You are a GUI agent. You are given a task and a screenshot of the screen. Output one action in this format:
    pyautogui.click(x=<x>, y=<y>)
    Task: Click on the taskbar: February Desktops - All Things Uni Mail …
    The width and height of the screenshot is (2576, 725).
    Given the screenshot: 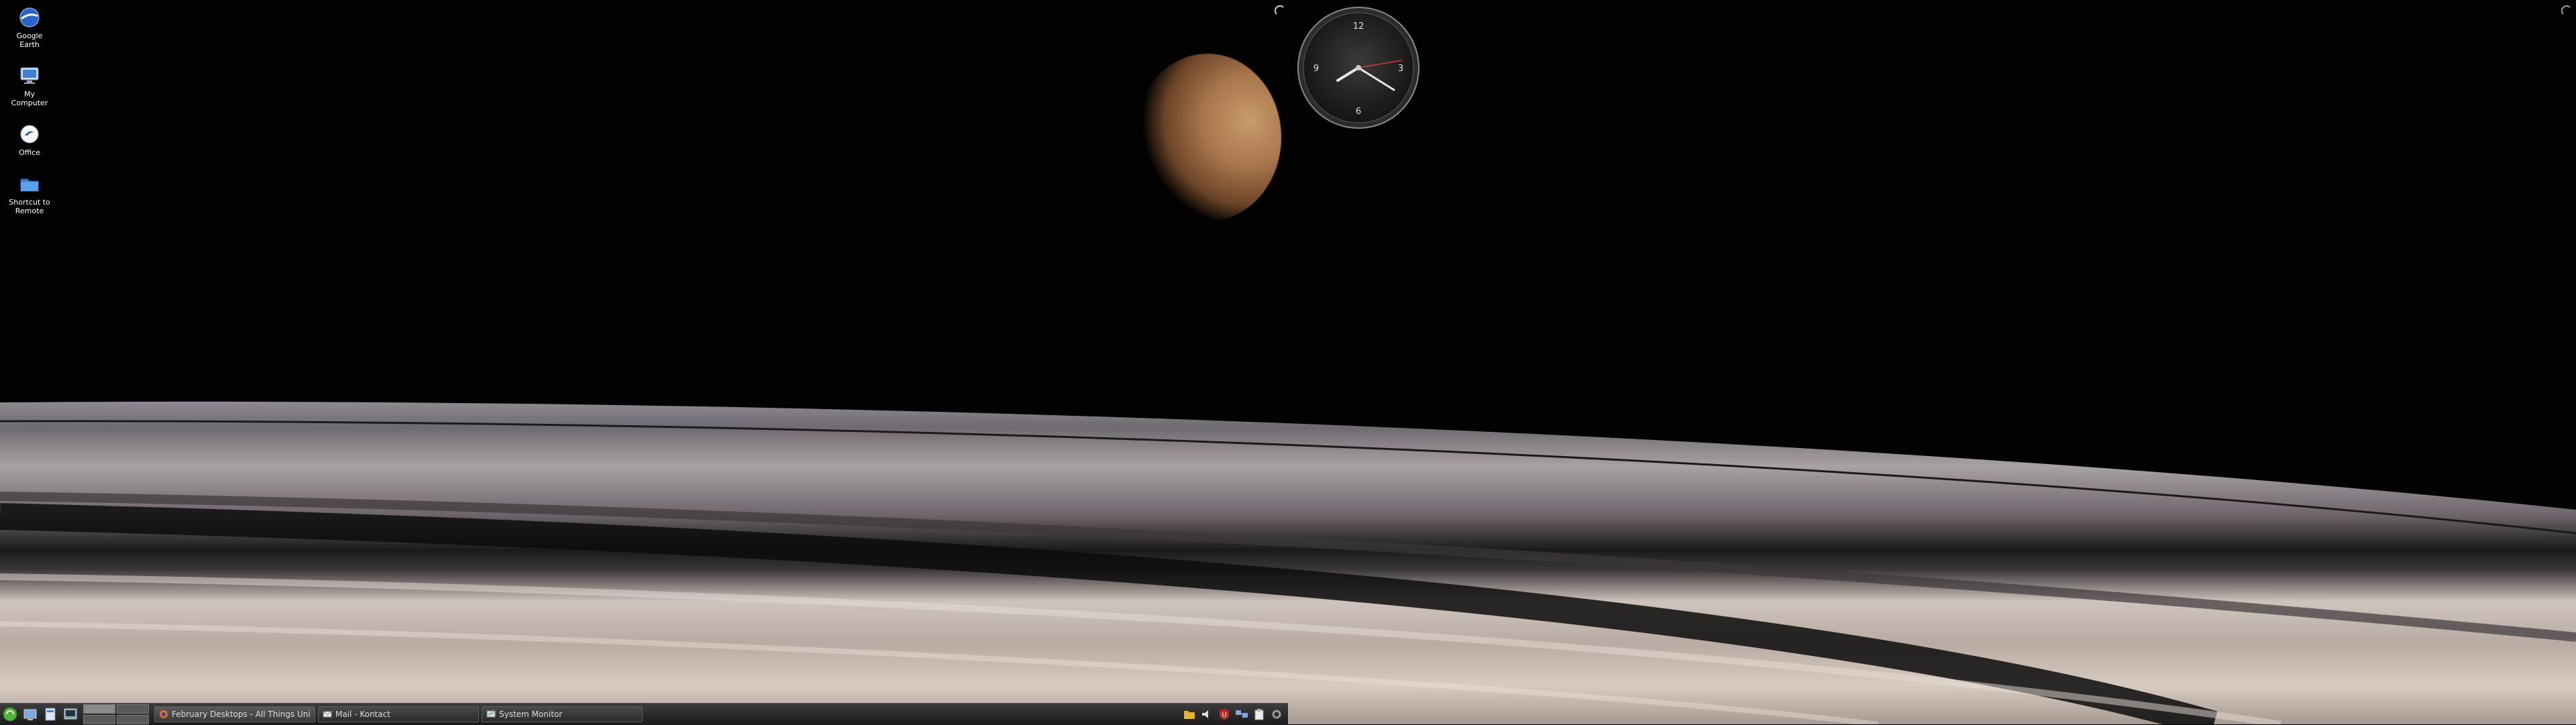 What is the action you would take?
    pyautogui.click(x=644, y=714)
    